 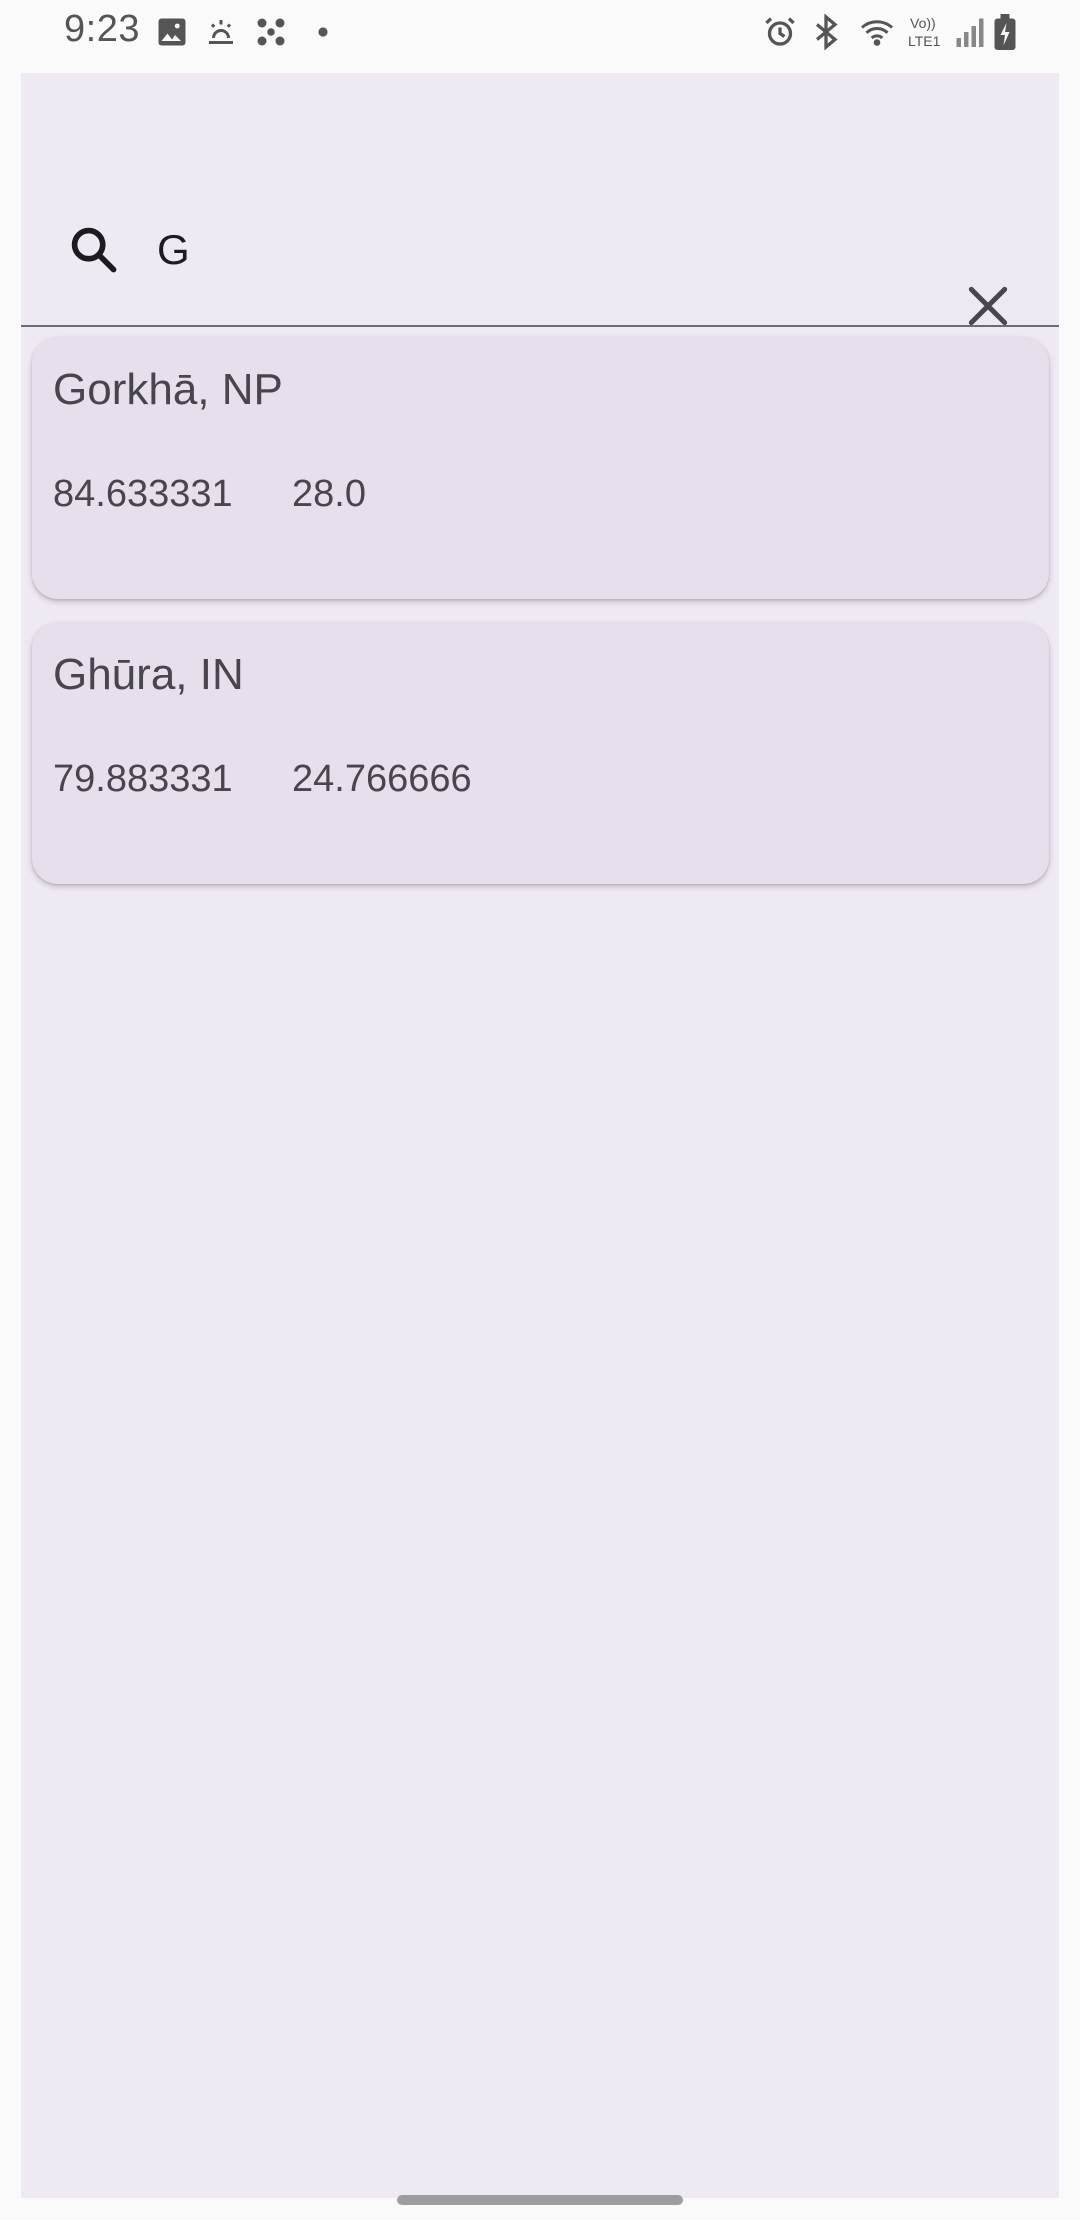 I want to click on result-title: Ghūra, IN, so click(x=148, y=674).